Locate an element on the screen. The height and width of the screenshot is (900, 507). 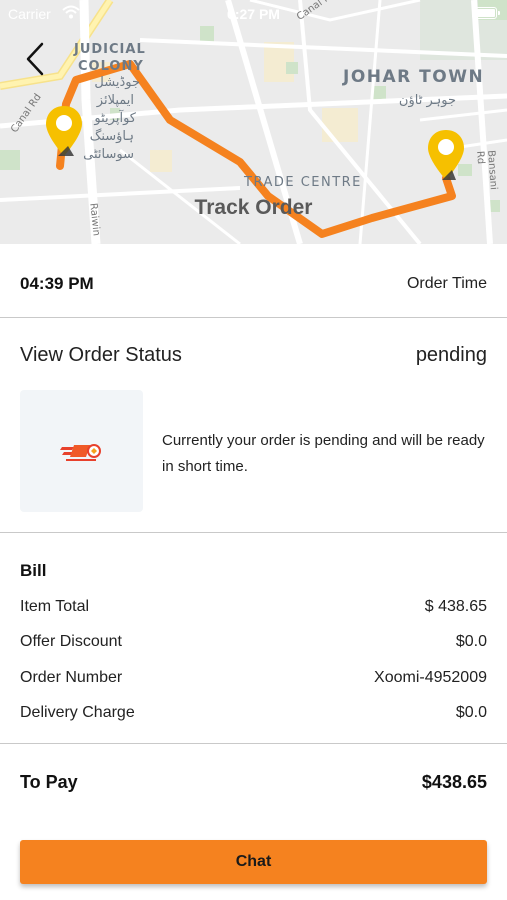
back-button is located at coordinates (36, 59).